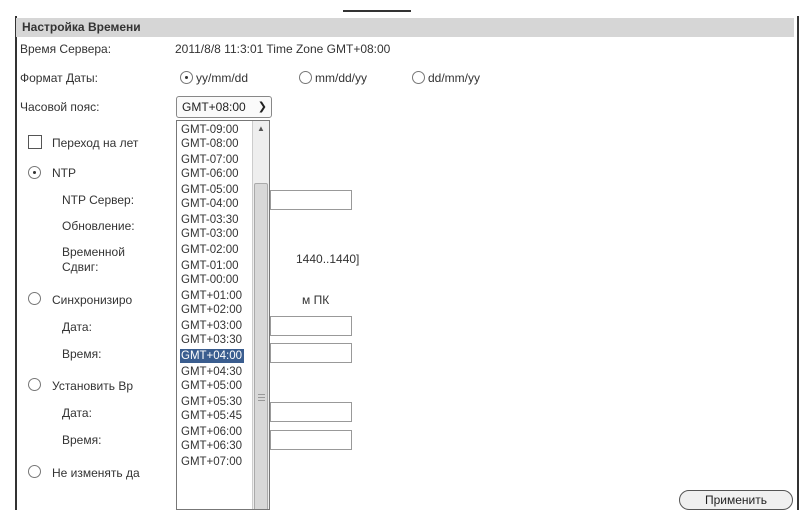 Image resolution: width=803 pixels, height=510 pixels. I want to click on manual-time-input, so click(311, 440).